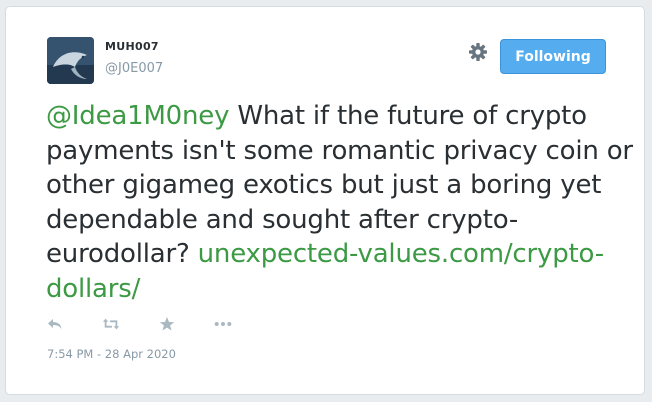 Image resolution: width=652 pixels, height=402 pixels. I want to click on action-bar, so click(158, 324).